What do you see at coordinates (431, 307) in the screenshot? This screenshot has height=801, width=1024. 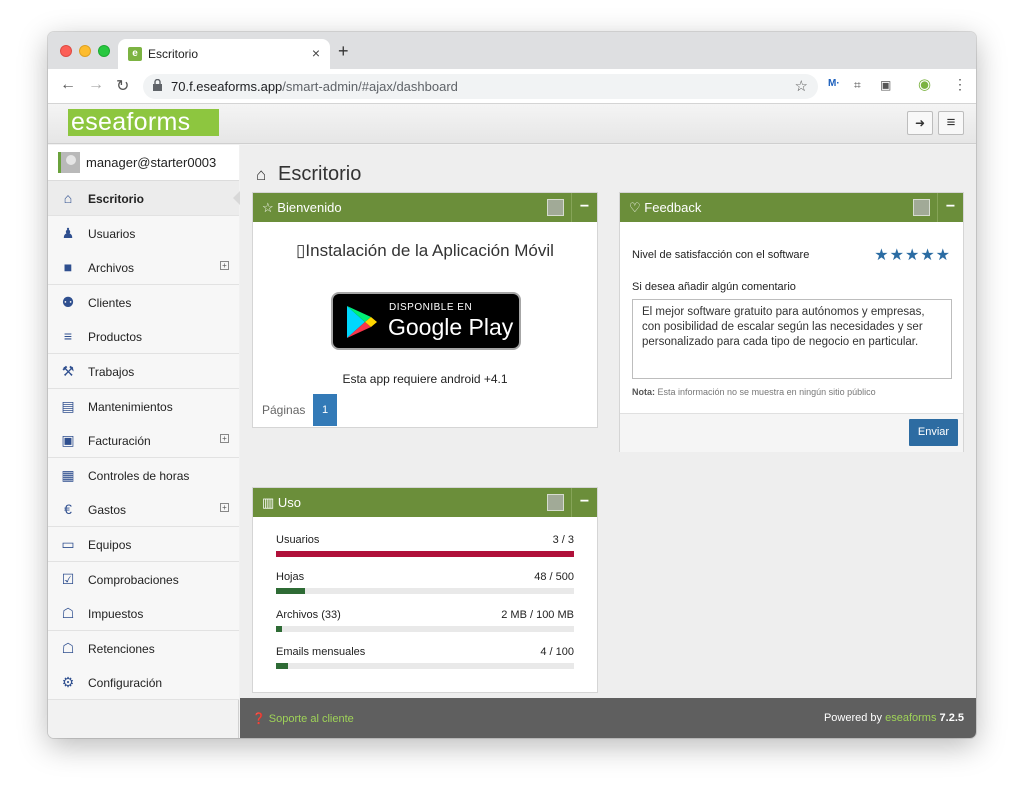 I see `badge-small-text: DISPONIBLE EN` at bounding box center [431, 307].